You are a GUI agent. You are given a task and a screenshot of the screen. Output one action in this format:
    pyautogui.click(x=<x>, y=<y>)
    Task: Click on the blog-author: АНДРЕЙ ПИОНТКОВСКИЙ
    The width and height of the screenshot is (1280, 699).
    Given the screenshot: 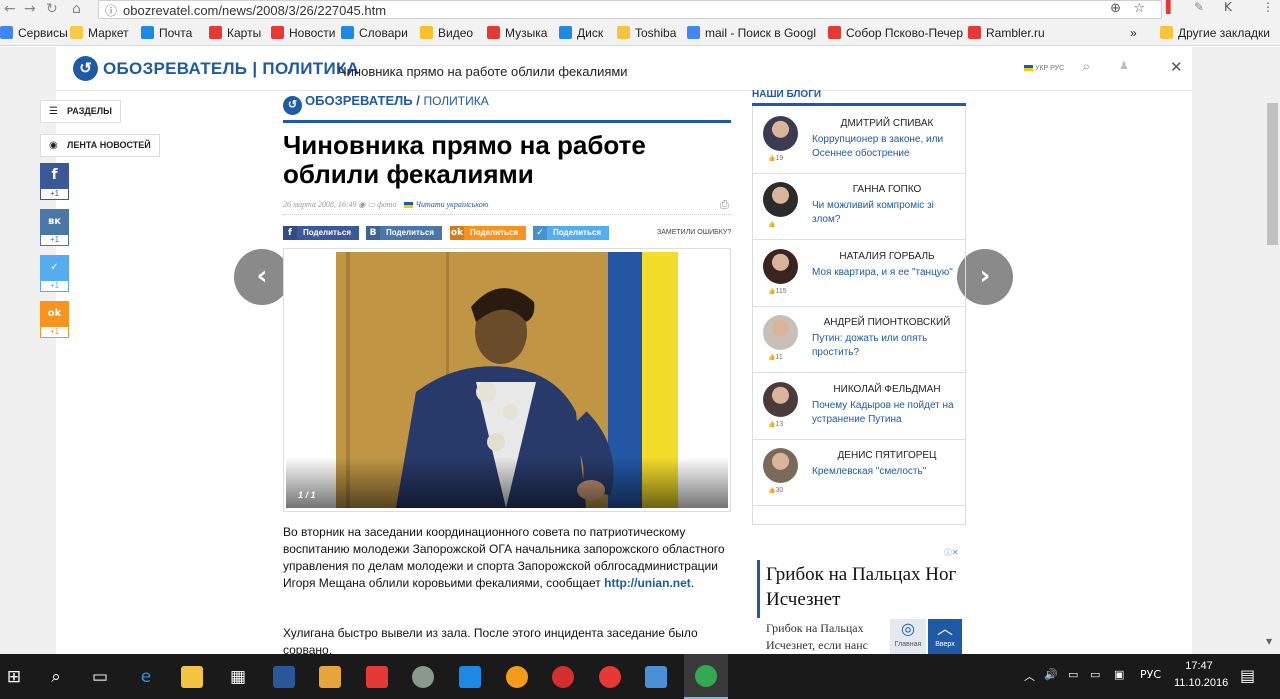 What is the action you would take?
    pyautogui.click(x=887, y=322)
    